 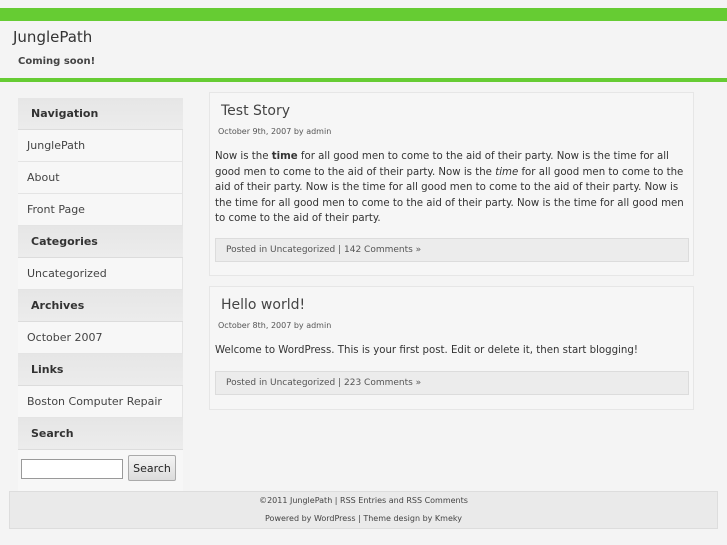 What do you see at coordinates (363, 80) in the screenshot?
I see `header-divider-bar` at bounding box center [363, 80].